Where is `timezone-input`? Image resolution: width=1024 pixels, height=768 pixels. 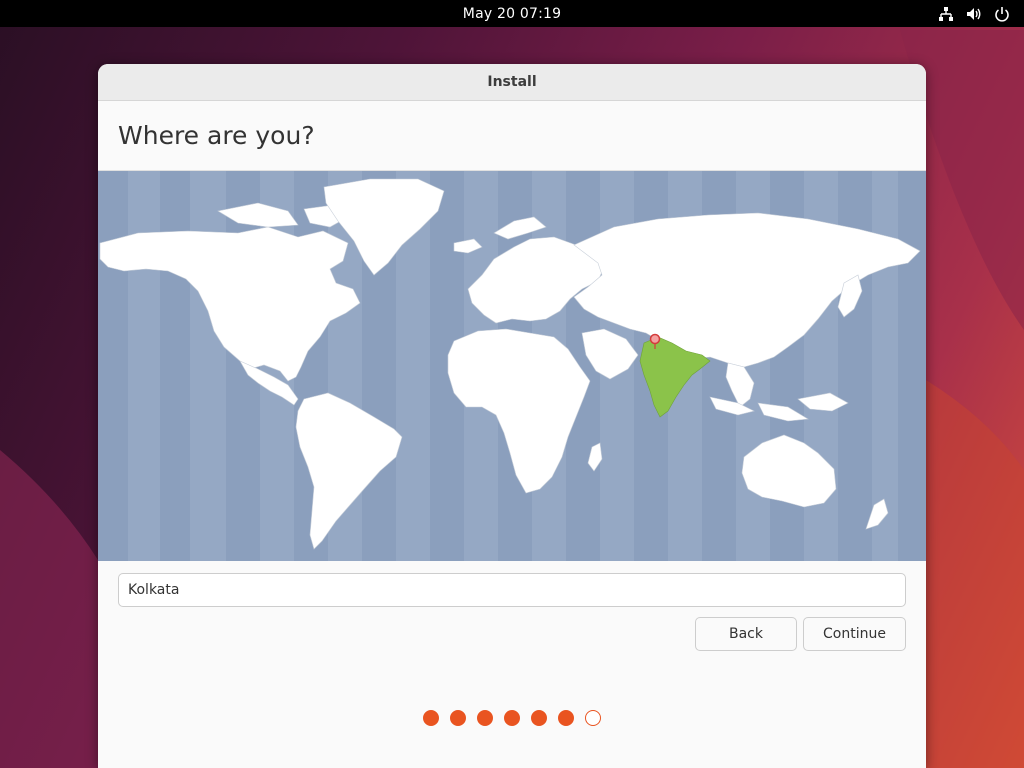 timezone-input is located at coordinates (512, 590).